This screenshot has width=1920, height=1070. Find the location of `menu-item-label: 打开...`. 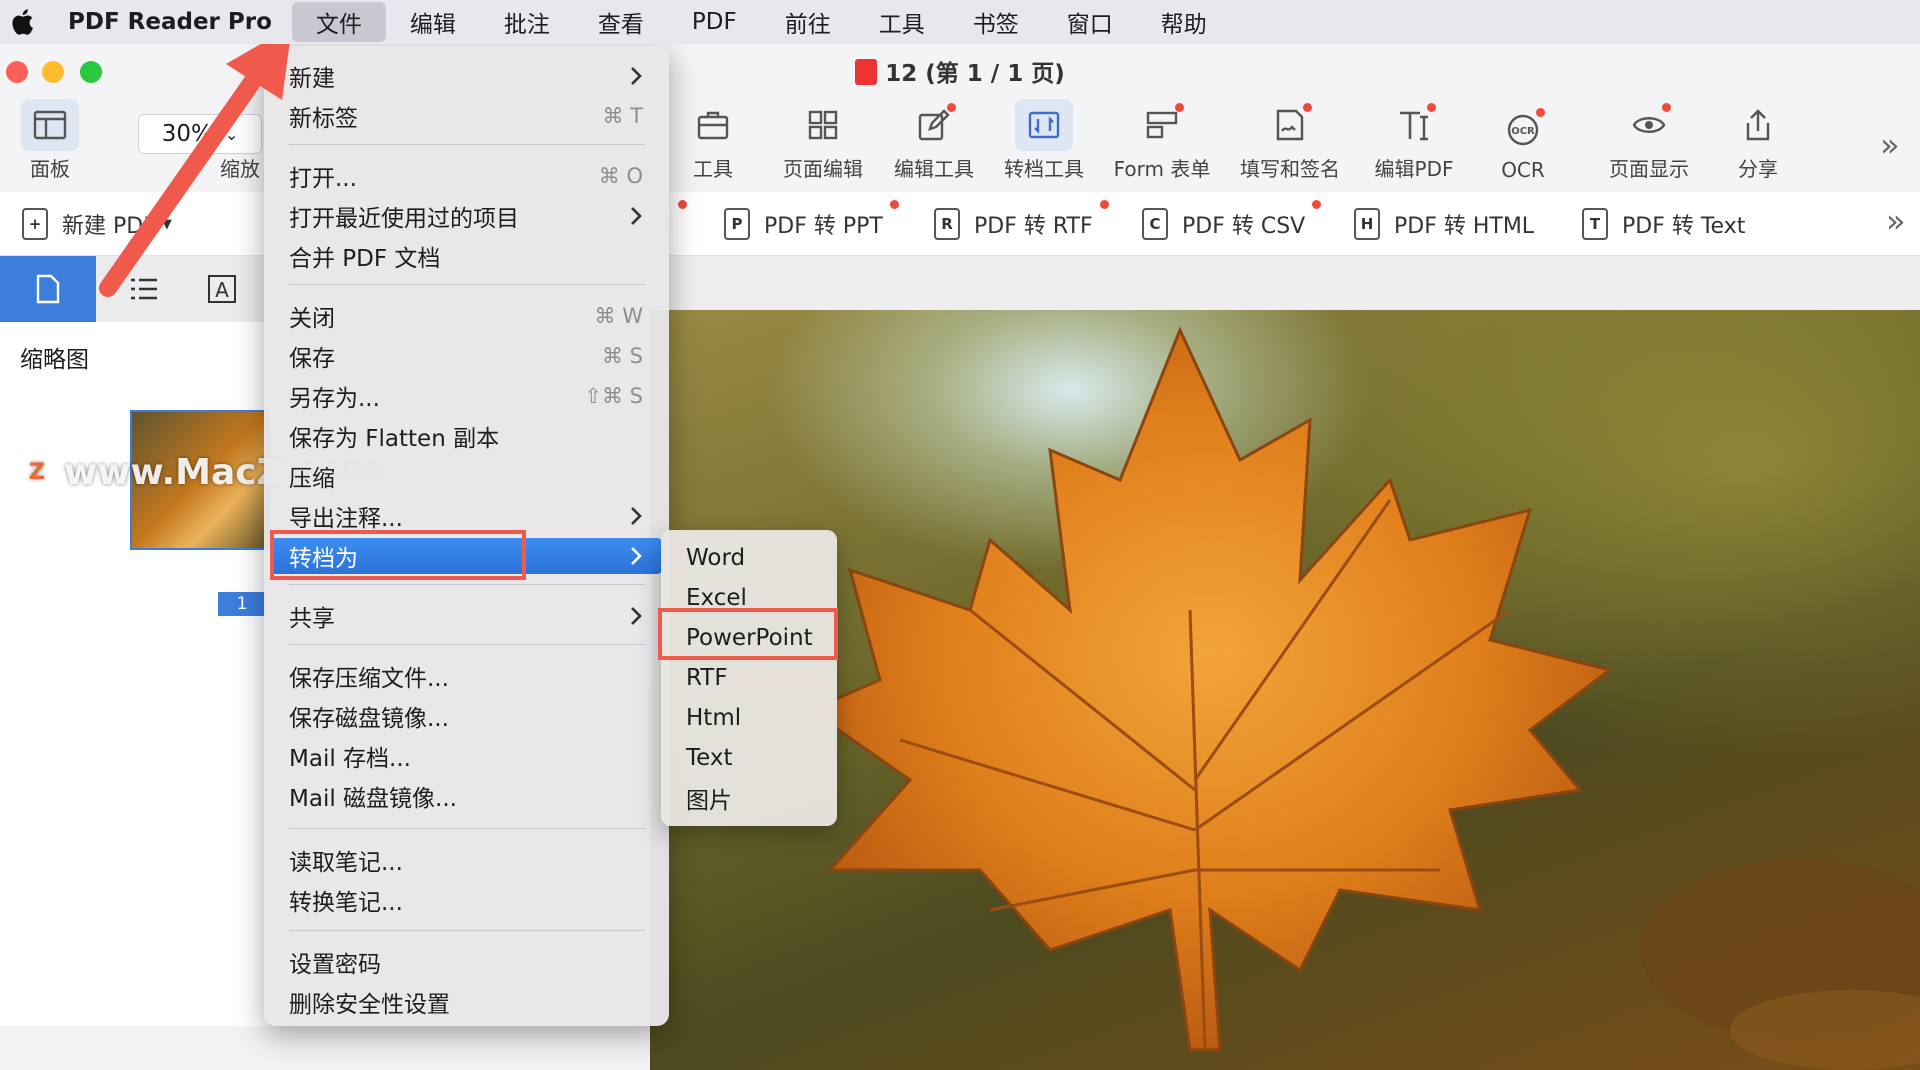

menu-item-label: 打开... is located at coordinates (323, 179).